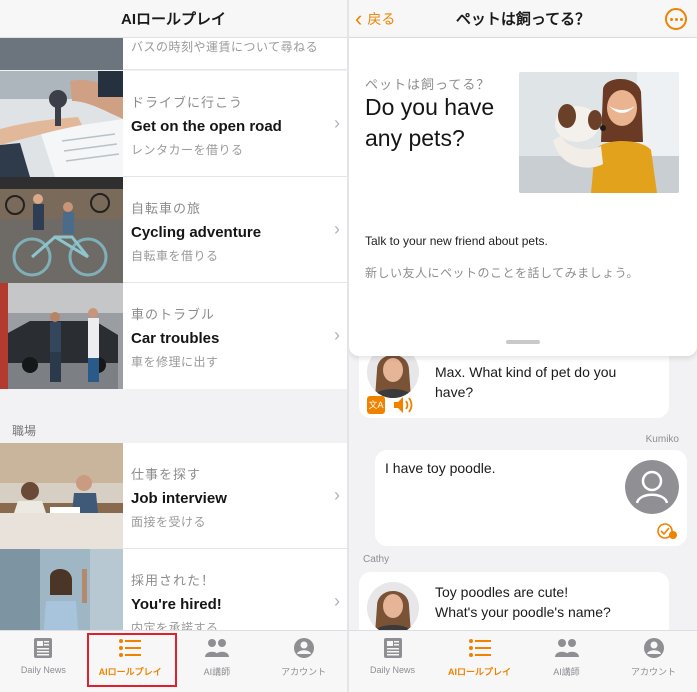 This screenshot has height=692, width=697. What do you see at coordinates (61, 496) in the screenshot?
I see `job-interview-photo` at bounding box center [61, 496].